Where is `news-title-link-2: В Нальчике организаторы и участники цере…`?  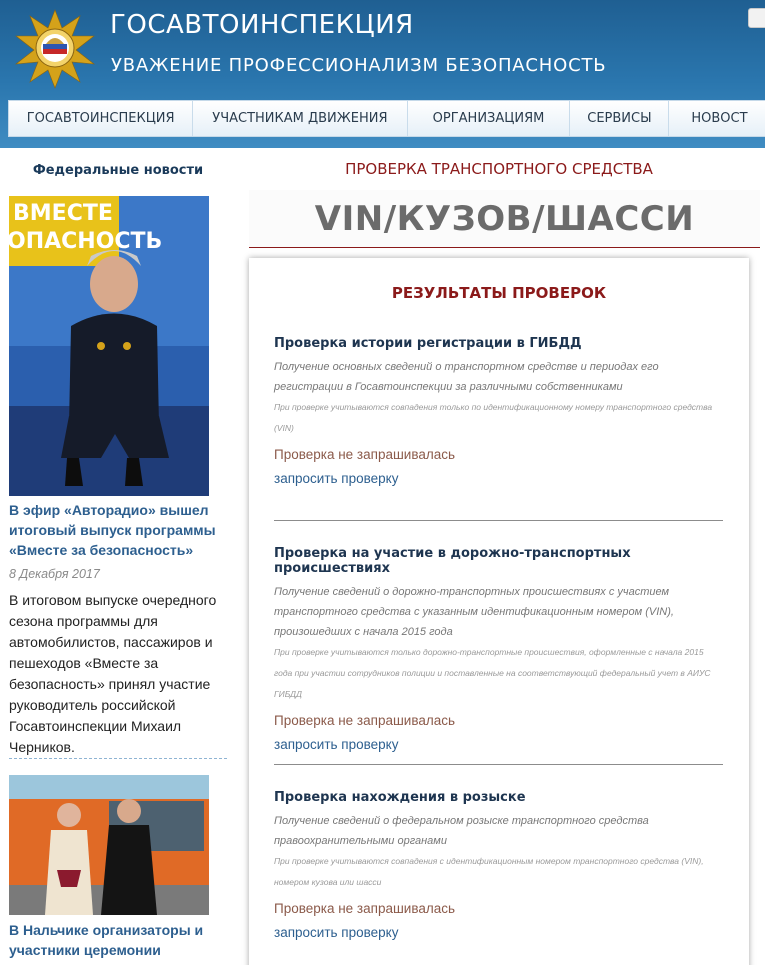 news-title-link-2: В Нальчике организаторы и участники цере… is located at coordinates (120, 940).